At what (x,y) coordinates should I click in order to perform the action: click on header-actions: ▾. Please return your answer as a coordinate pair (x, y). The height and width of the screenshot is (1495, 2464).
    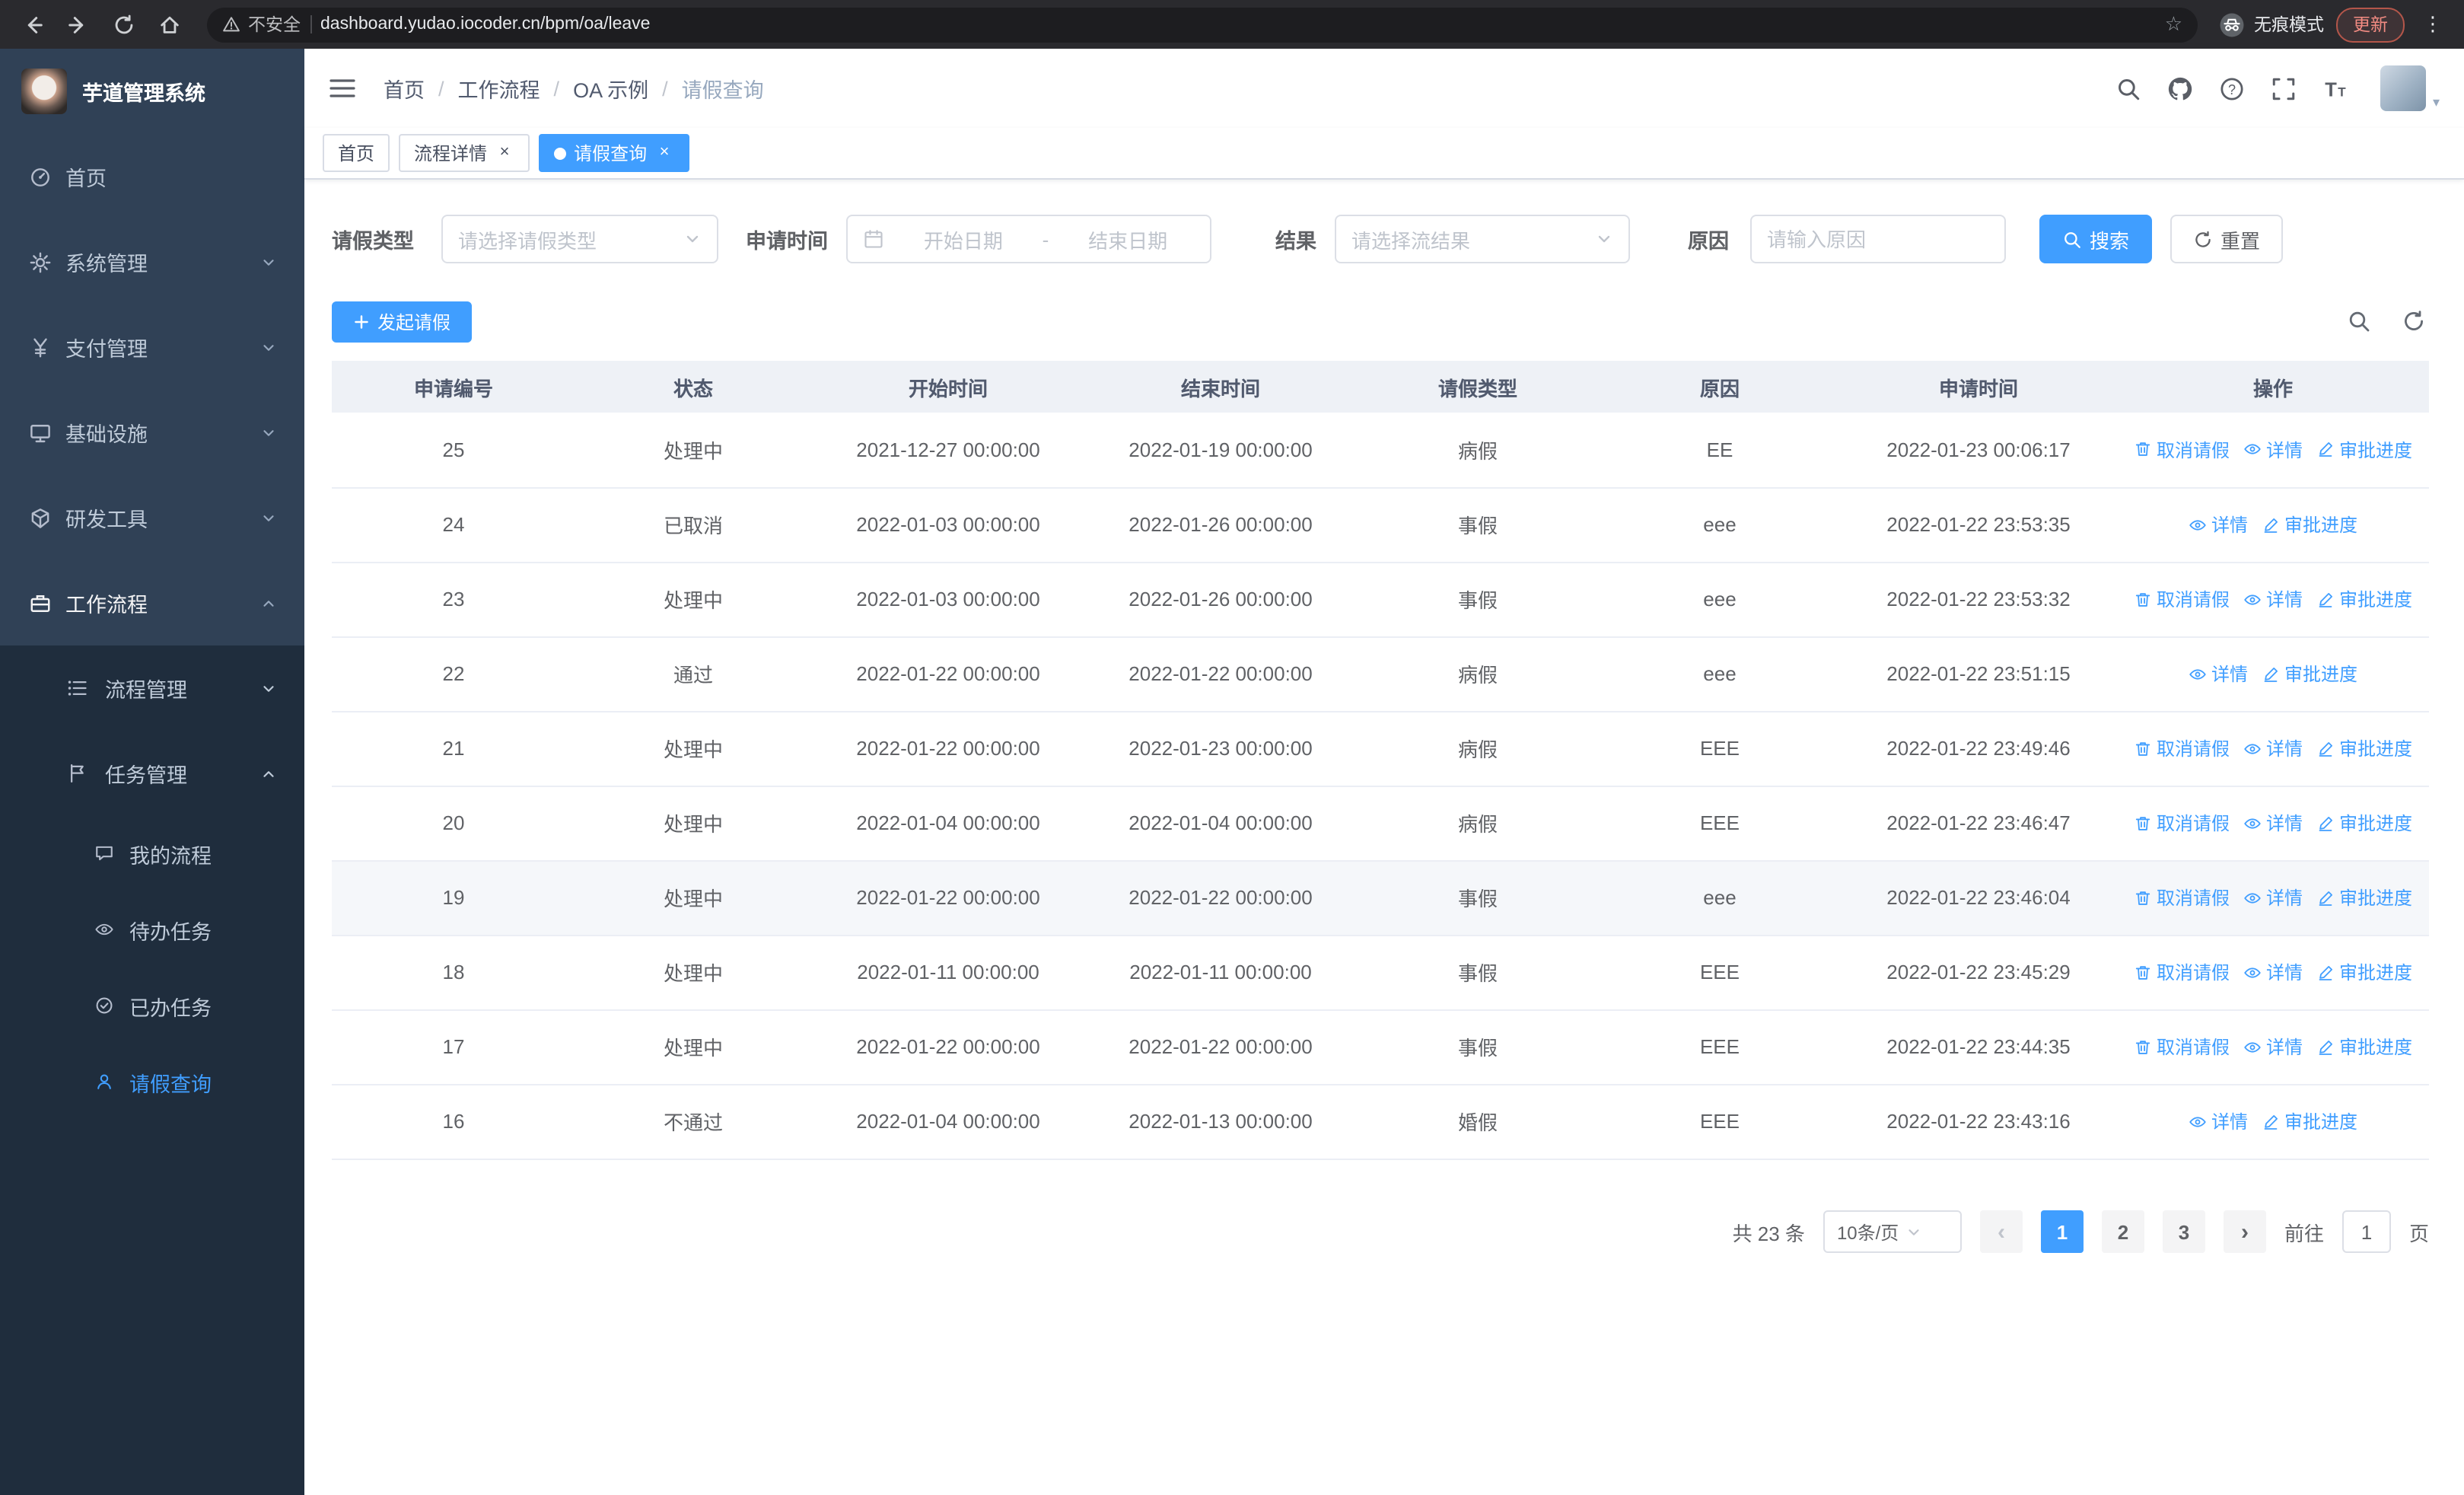
    Looking at the image, I should click on (2278, 88).